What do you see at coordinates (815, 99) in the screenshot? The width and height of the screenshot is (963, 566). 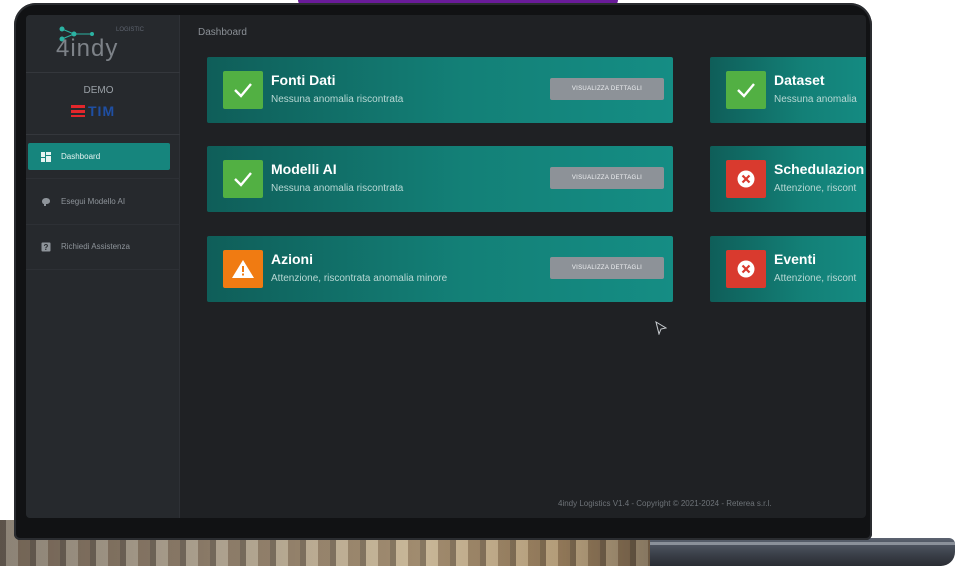 I see `card-subtitle: Nessuna anomalia` at bounding box center [815, 99].